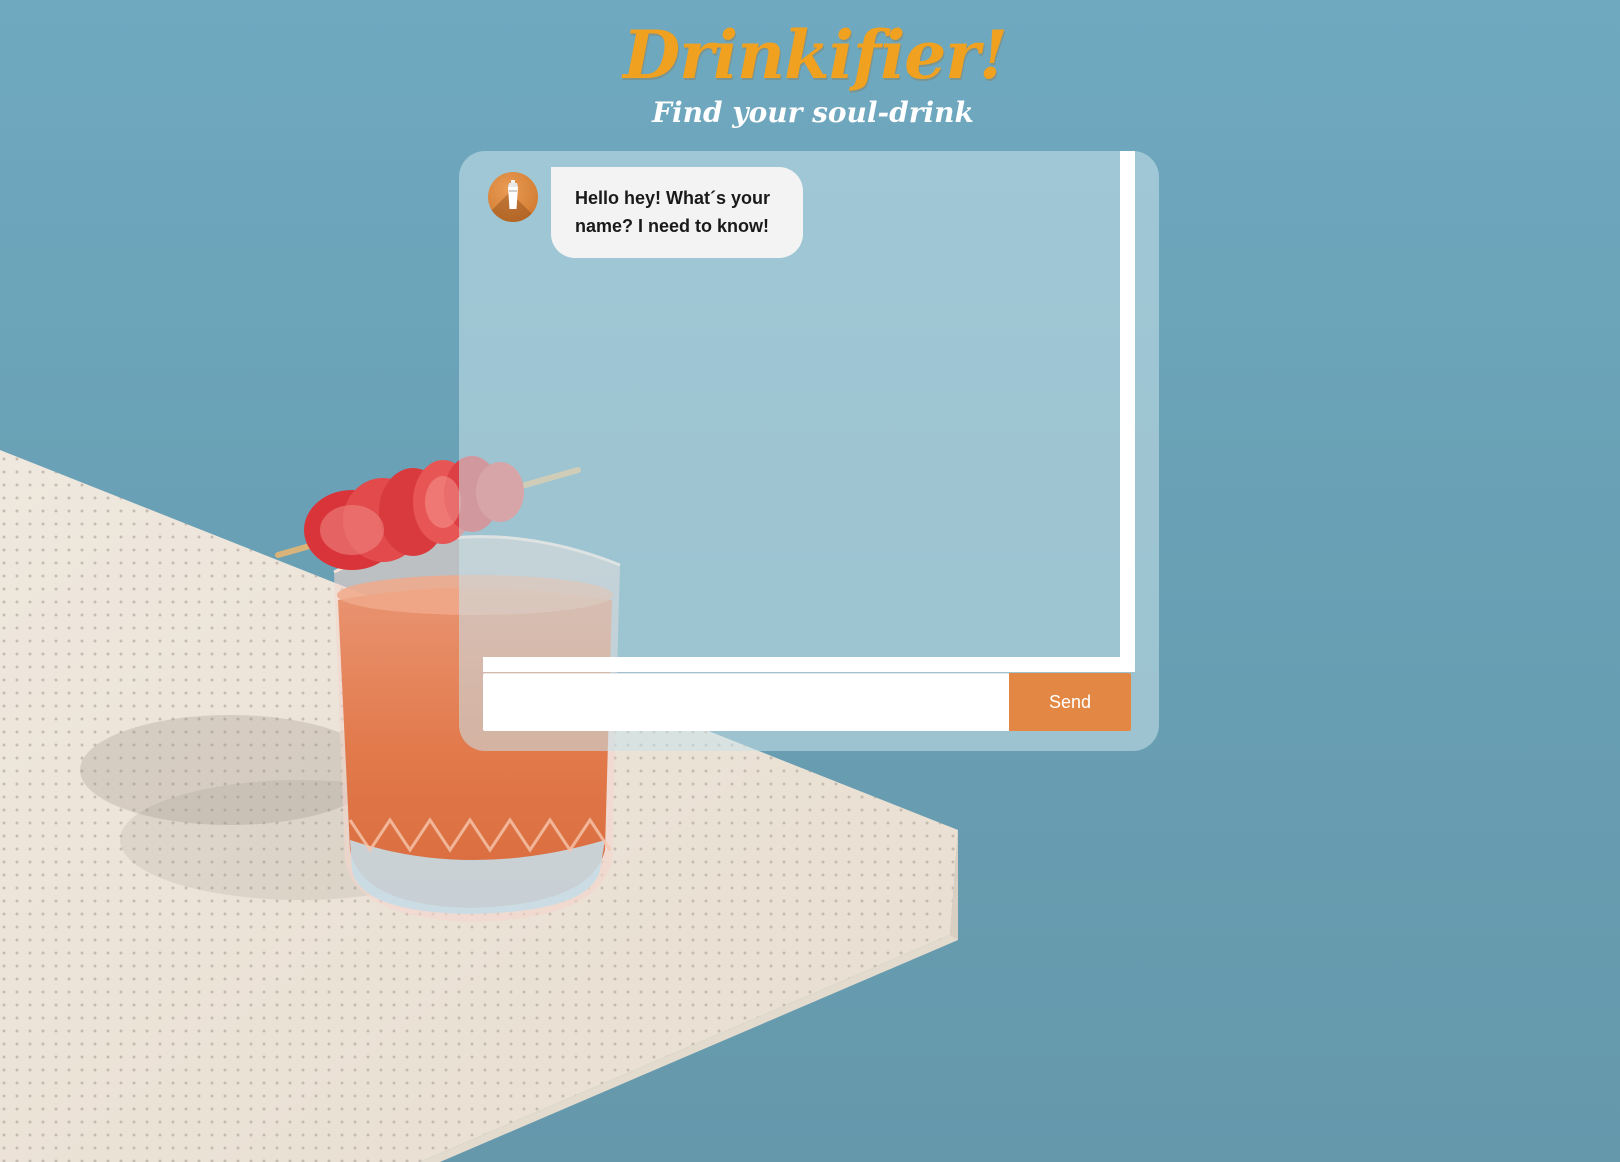  What do you see at coordinates (746, 702) in the screenshot?
I see `message-input` at bounding box center [746, 702].